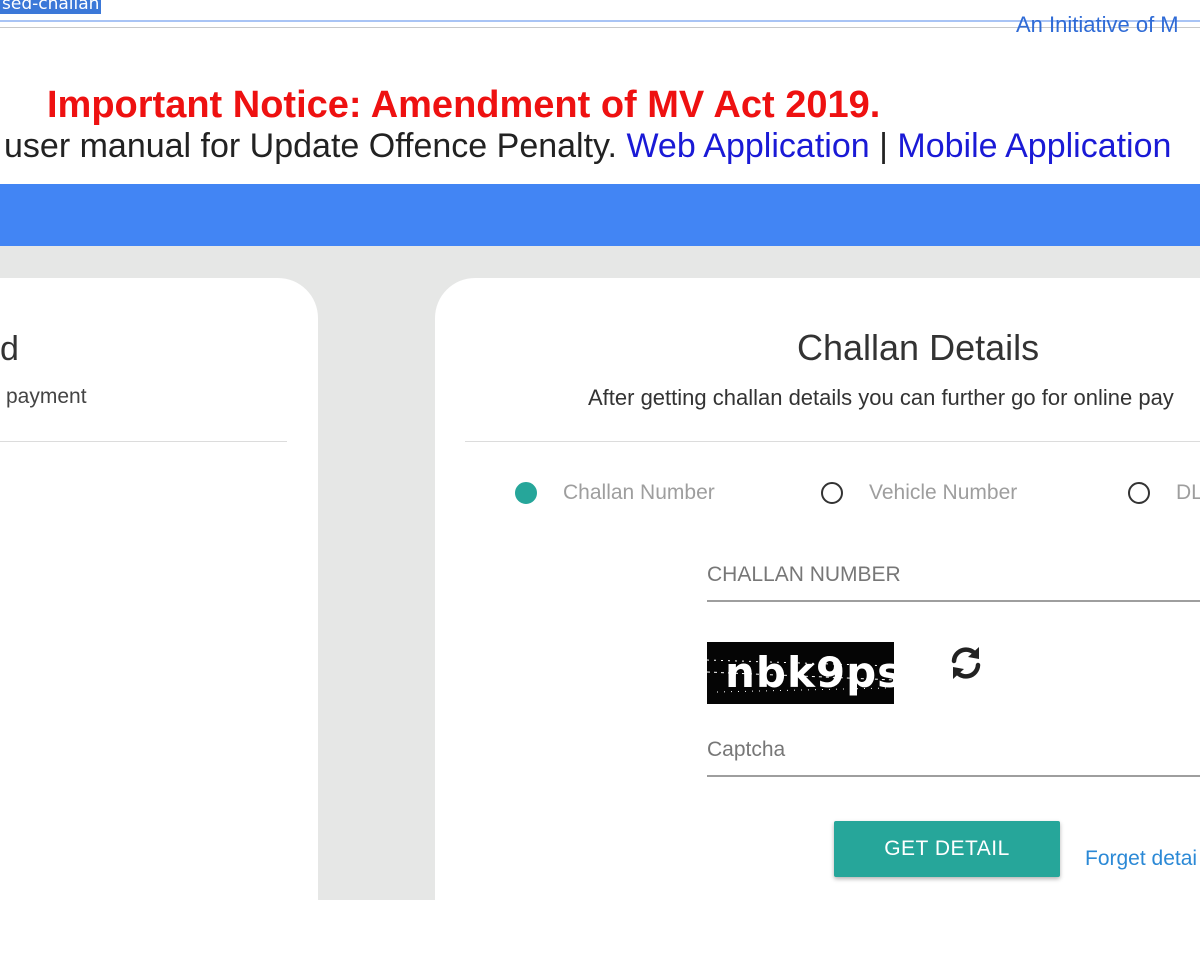  I want to click on captcha-image: nbk9ps, so click(800, 673).